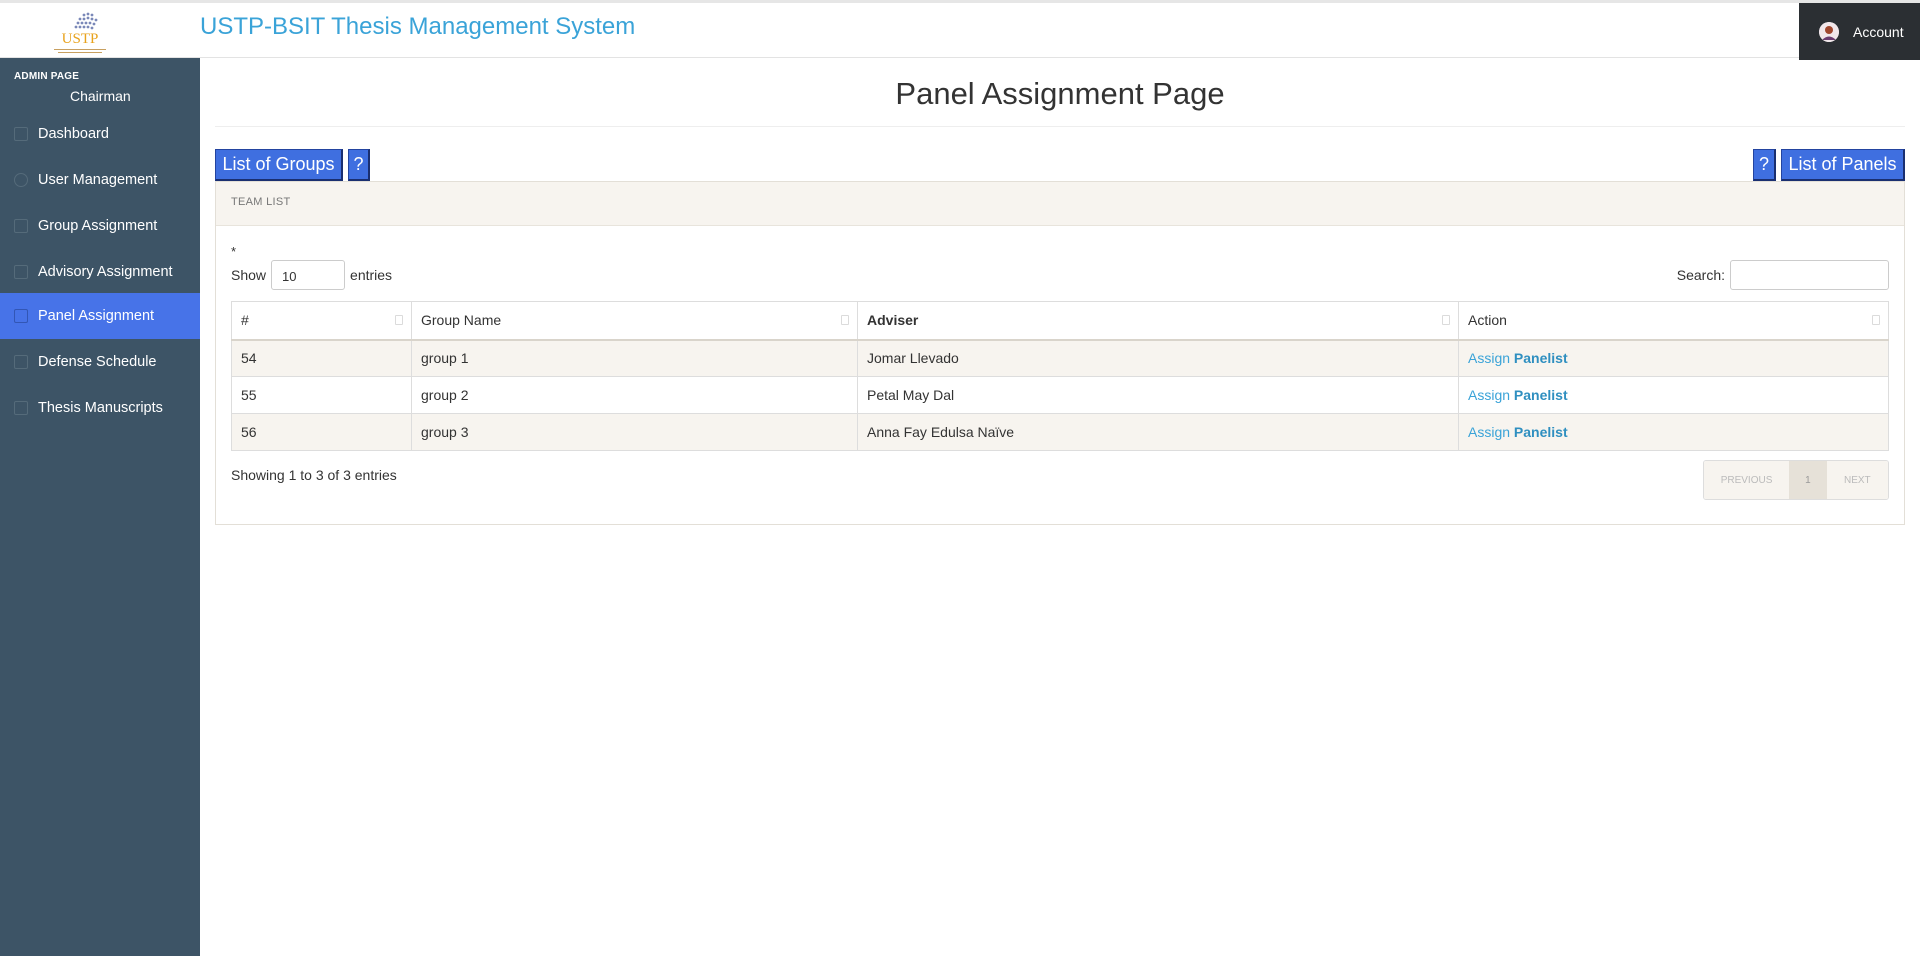 This screenshot has height=956, width=1920. I want to click on help-button-panels: ?, so click(1764, 165).